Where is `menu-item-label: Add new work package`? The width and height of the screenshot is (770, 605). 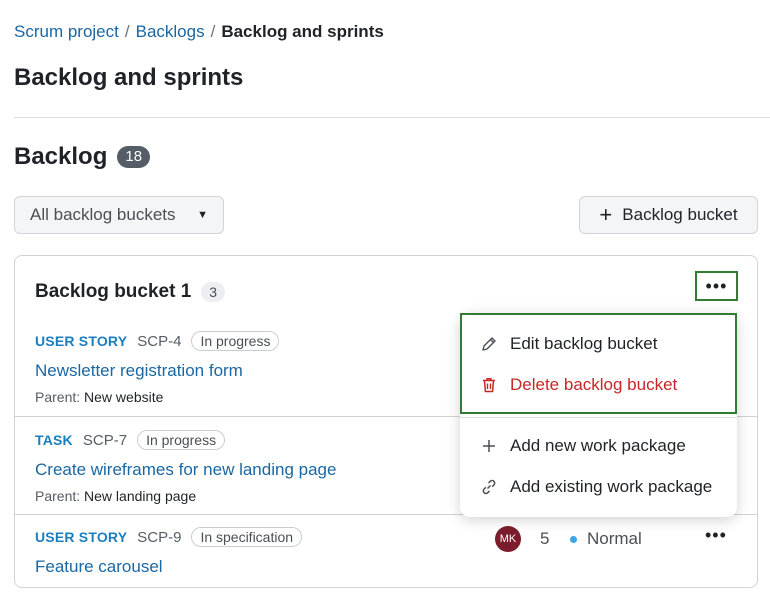 menu-item-label: Add new work package is located at coordinates (598, 445).